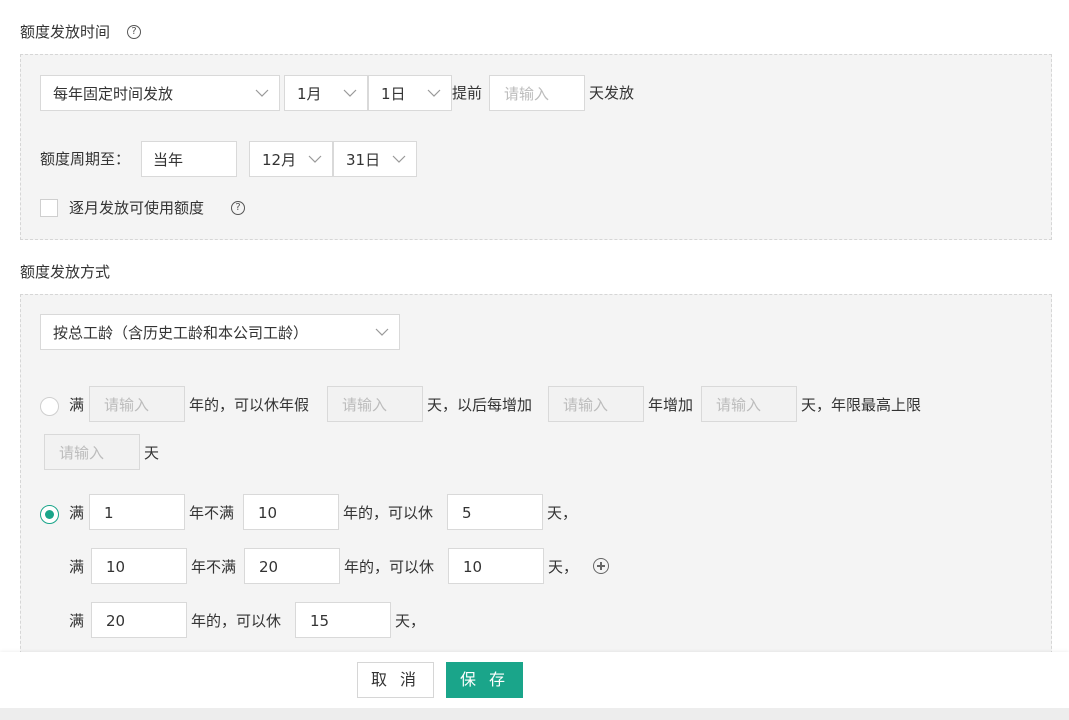  What do you see at coordinates (563, 567) in the screenshot?
I see `tier2-unit-label: 天，` at bounding box center [563, 567].